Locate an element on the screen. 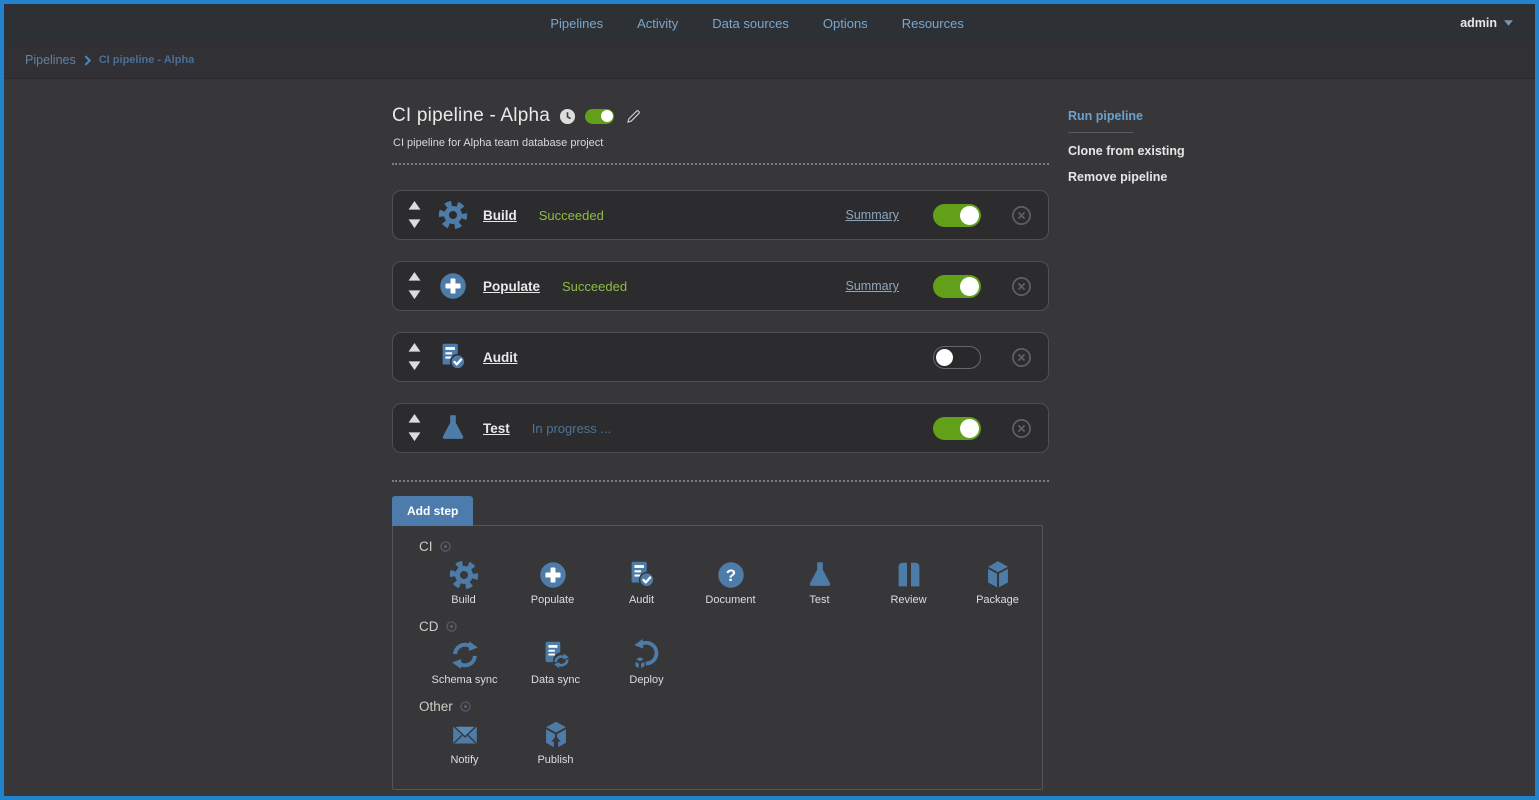 The width and height of the screenshot is (1539, 800). cube-icon is located at coordinates (998, 575).